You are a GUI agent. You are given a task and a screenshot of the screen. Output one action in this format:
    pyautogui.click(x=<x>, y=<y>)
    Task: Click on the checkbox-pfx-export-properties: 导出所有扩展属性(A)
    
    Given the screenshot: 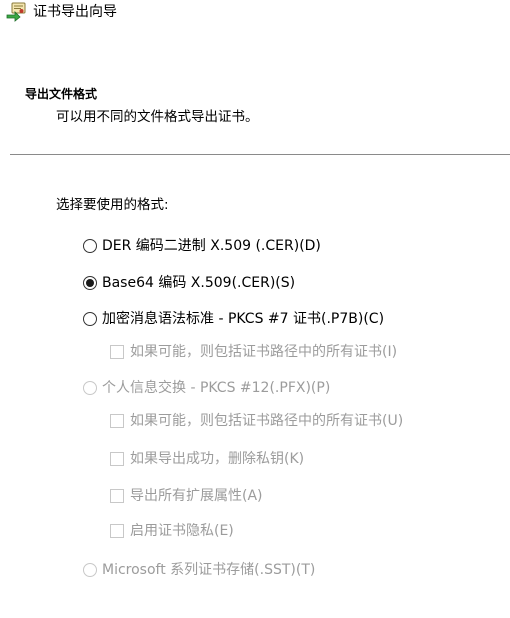 What is the action you would take?
    pyautogui.click(x=186, y=496)
    